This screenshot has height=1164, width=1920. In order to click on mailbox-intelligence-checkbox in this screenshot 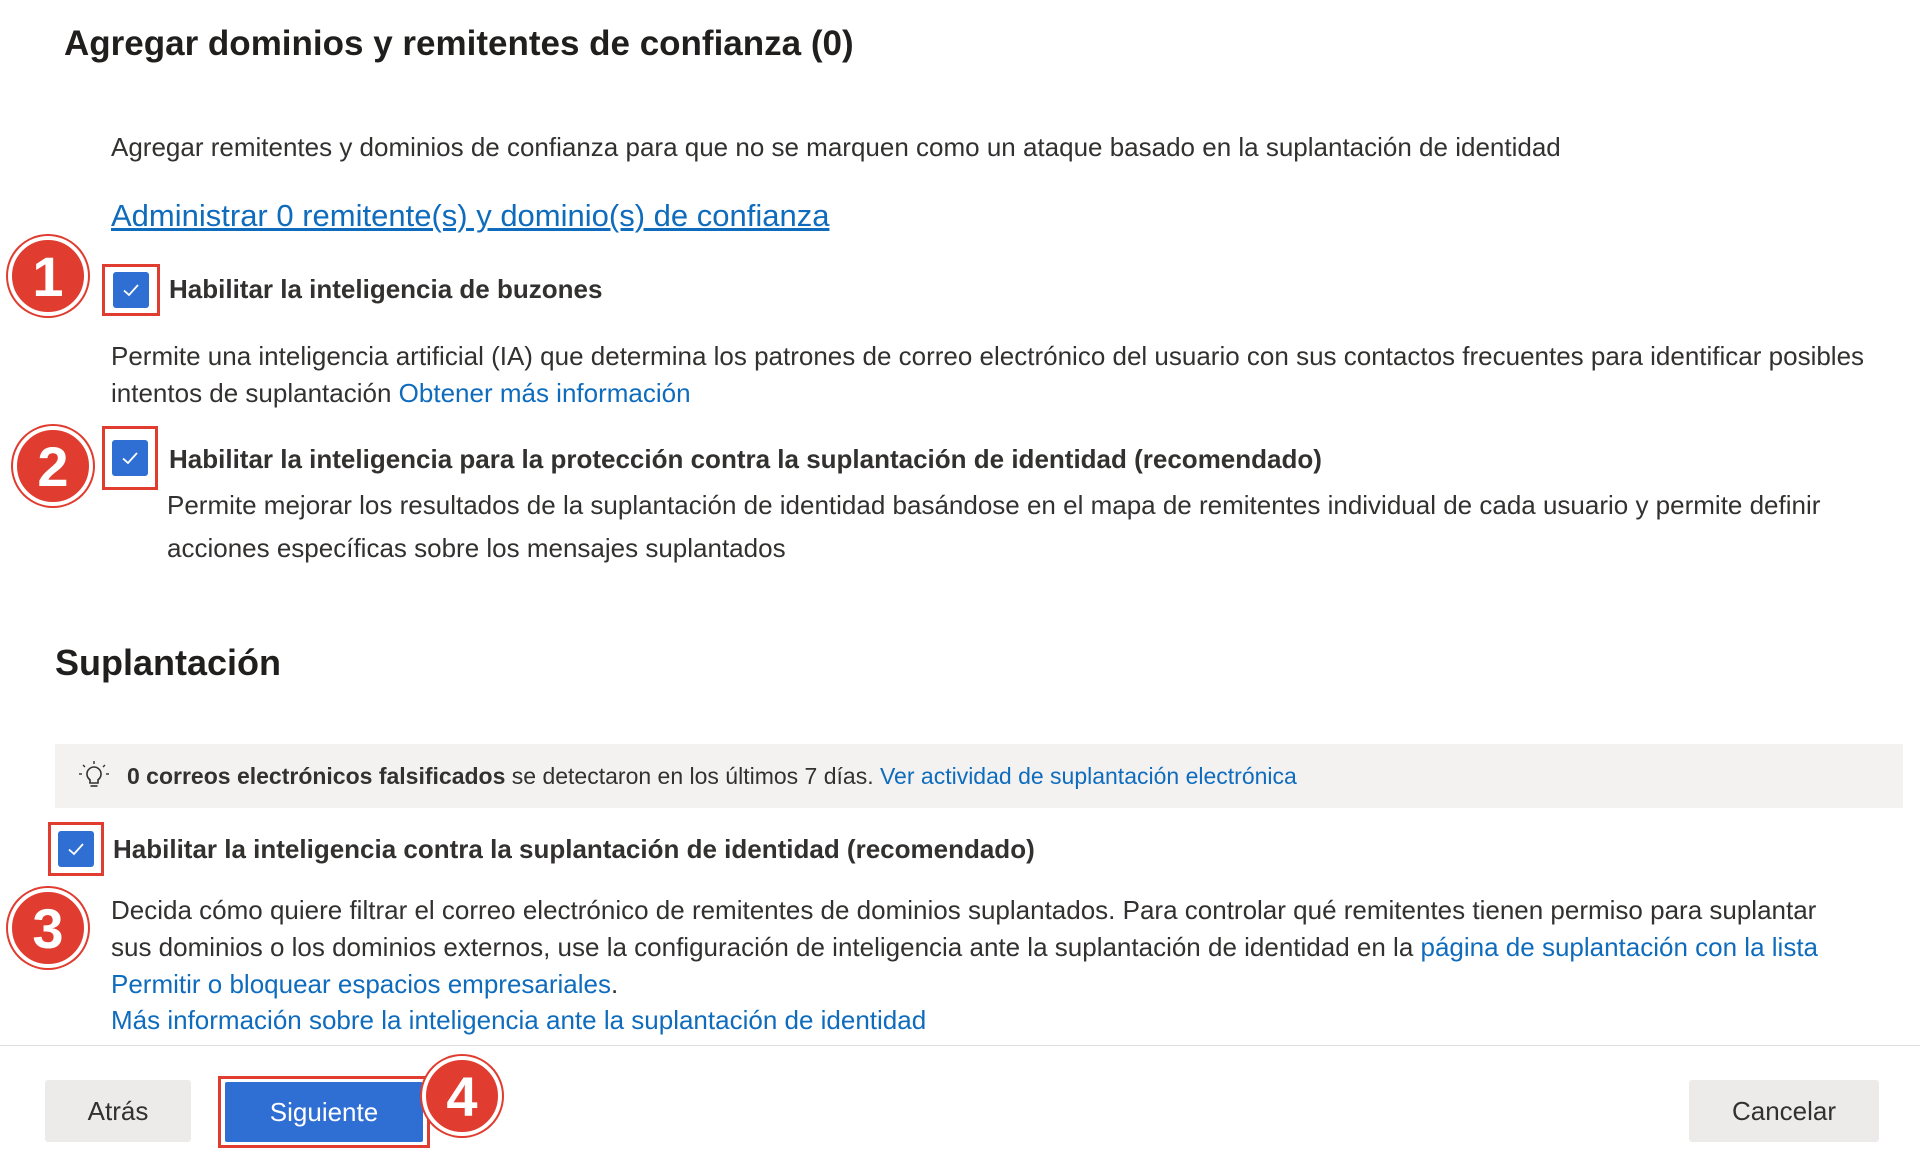, I will do `click(131, 290)`.